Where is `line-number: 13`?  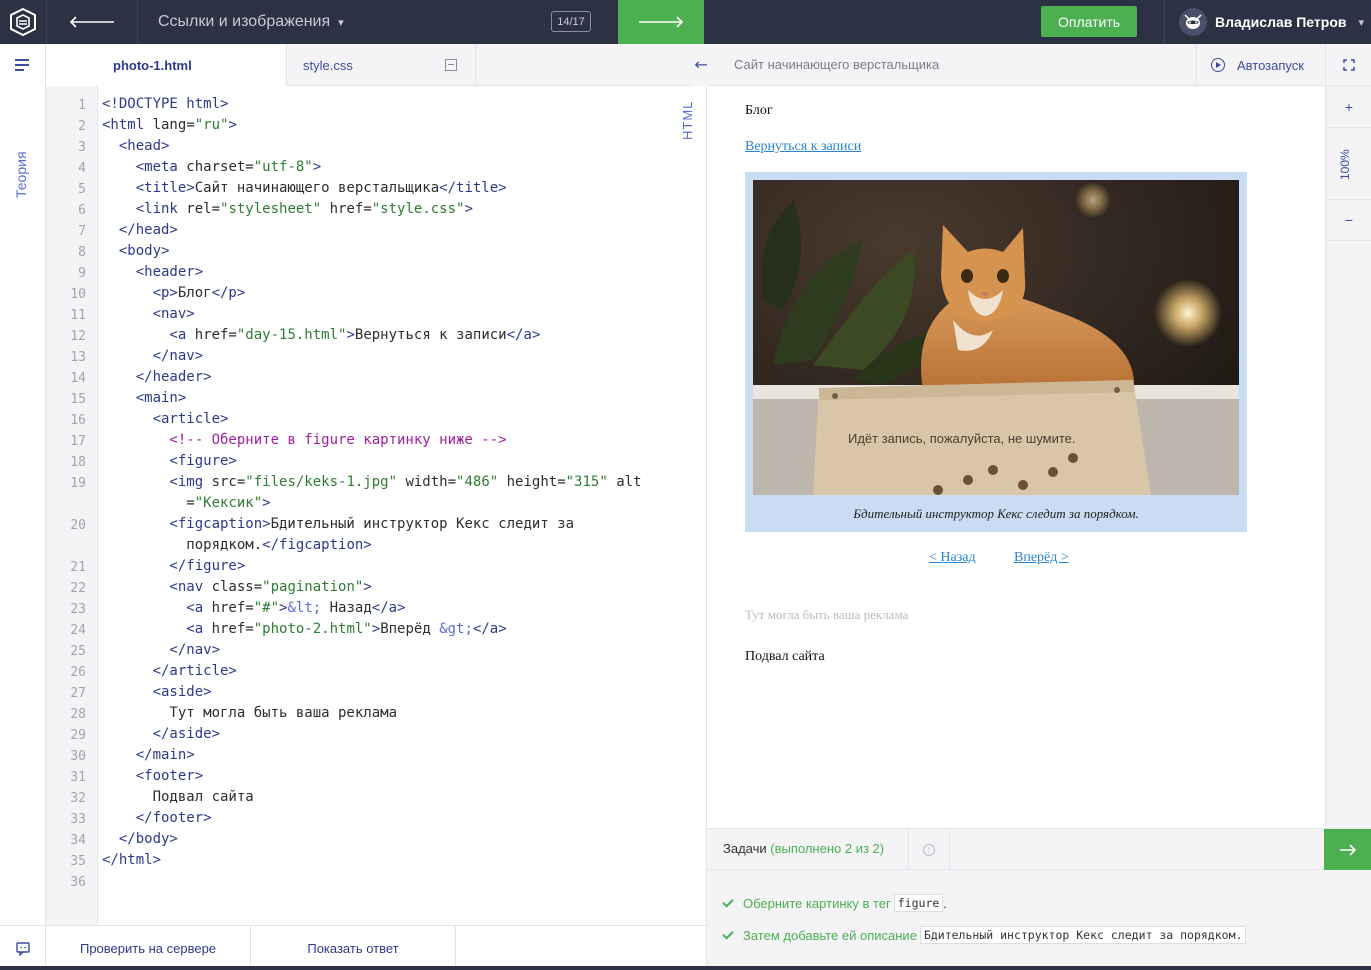 line-number: 13 is located at coordinates (78, 357).